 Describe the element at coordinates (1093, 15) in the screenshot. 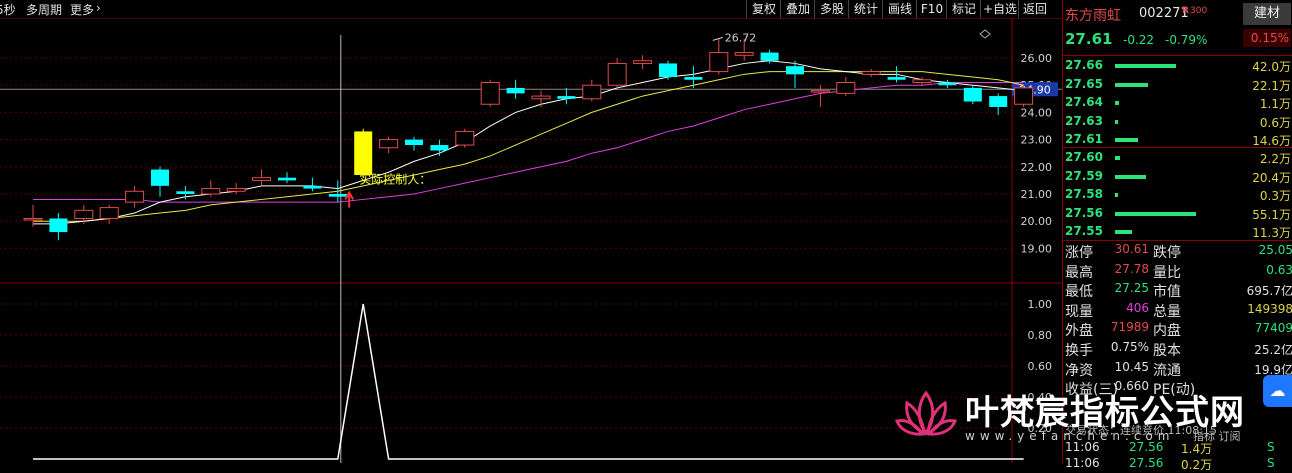

I see `stock-name: 东方雨虹` at that location.